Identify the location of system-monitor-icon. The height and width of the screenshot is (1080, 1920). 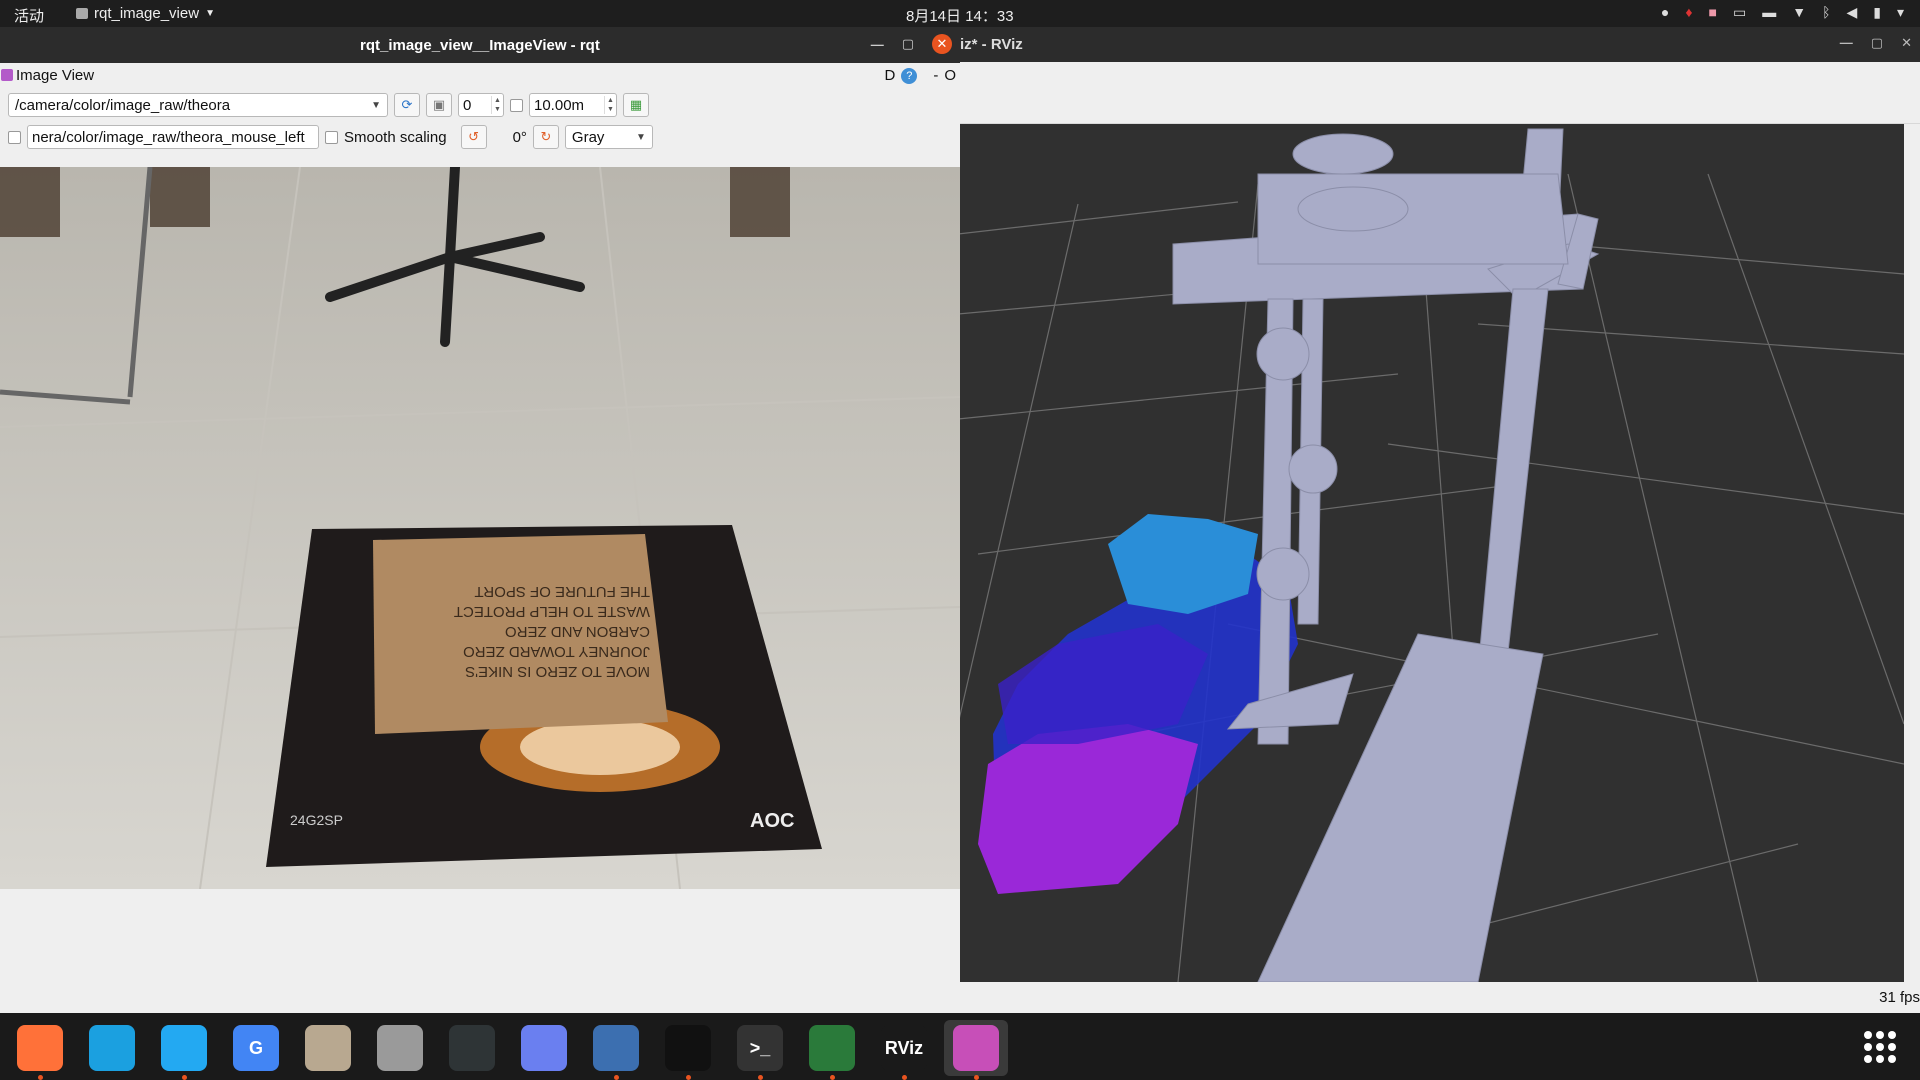
(472, 1048).